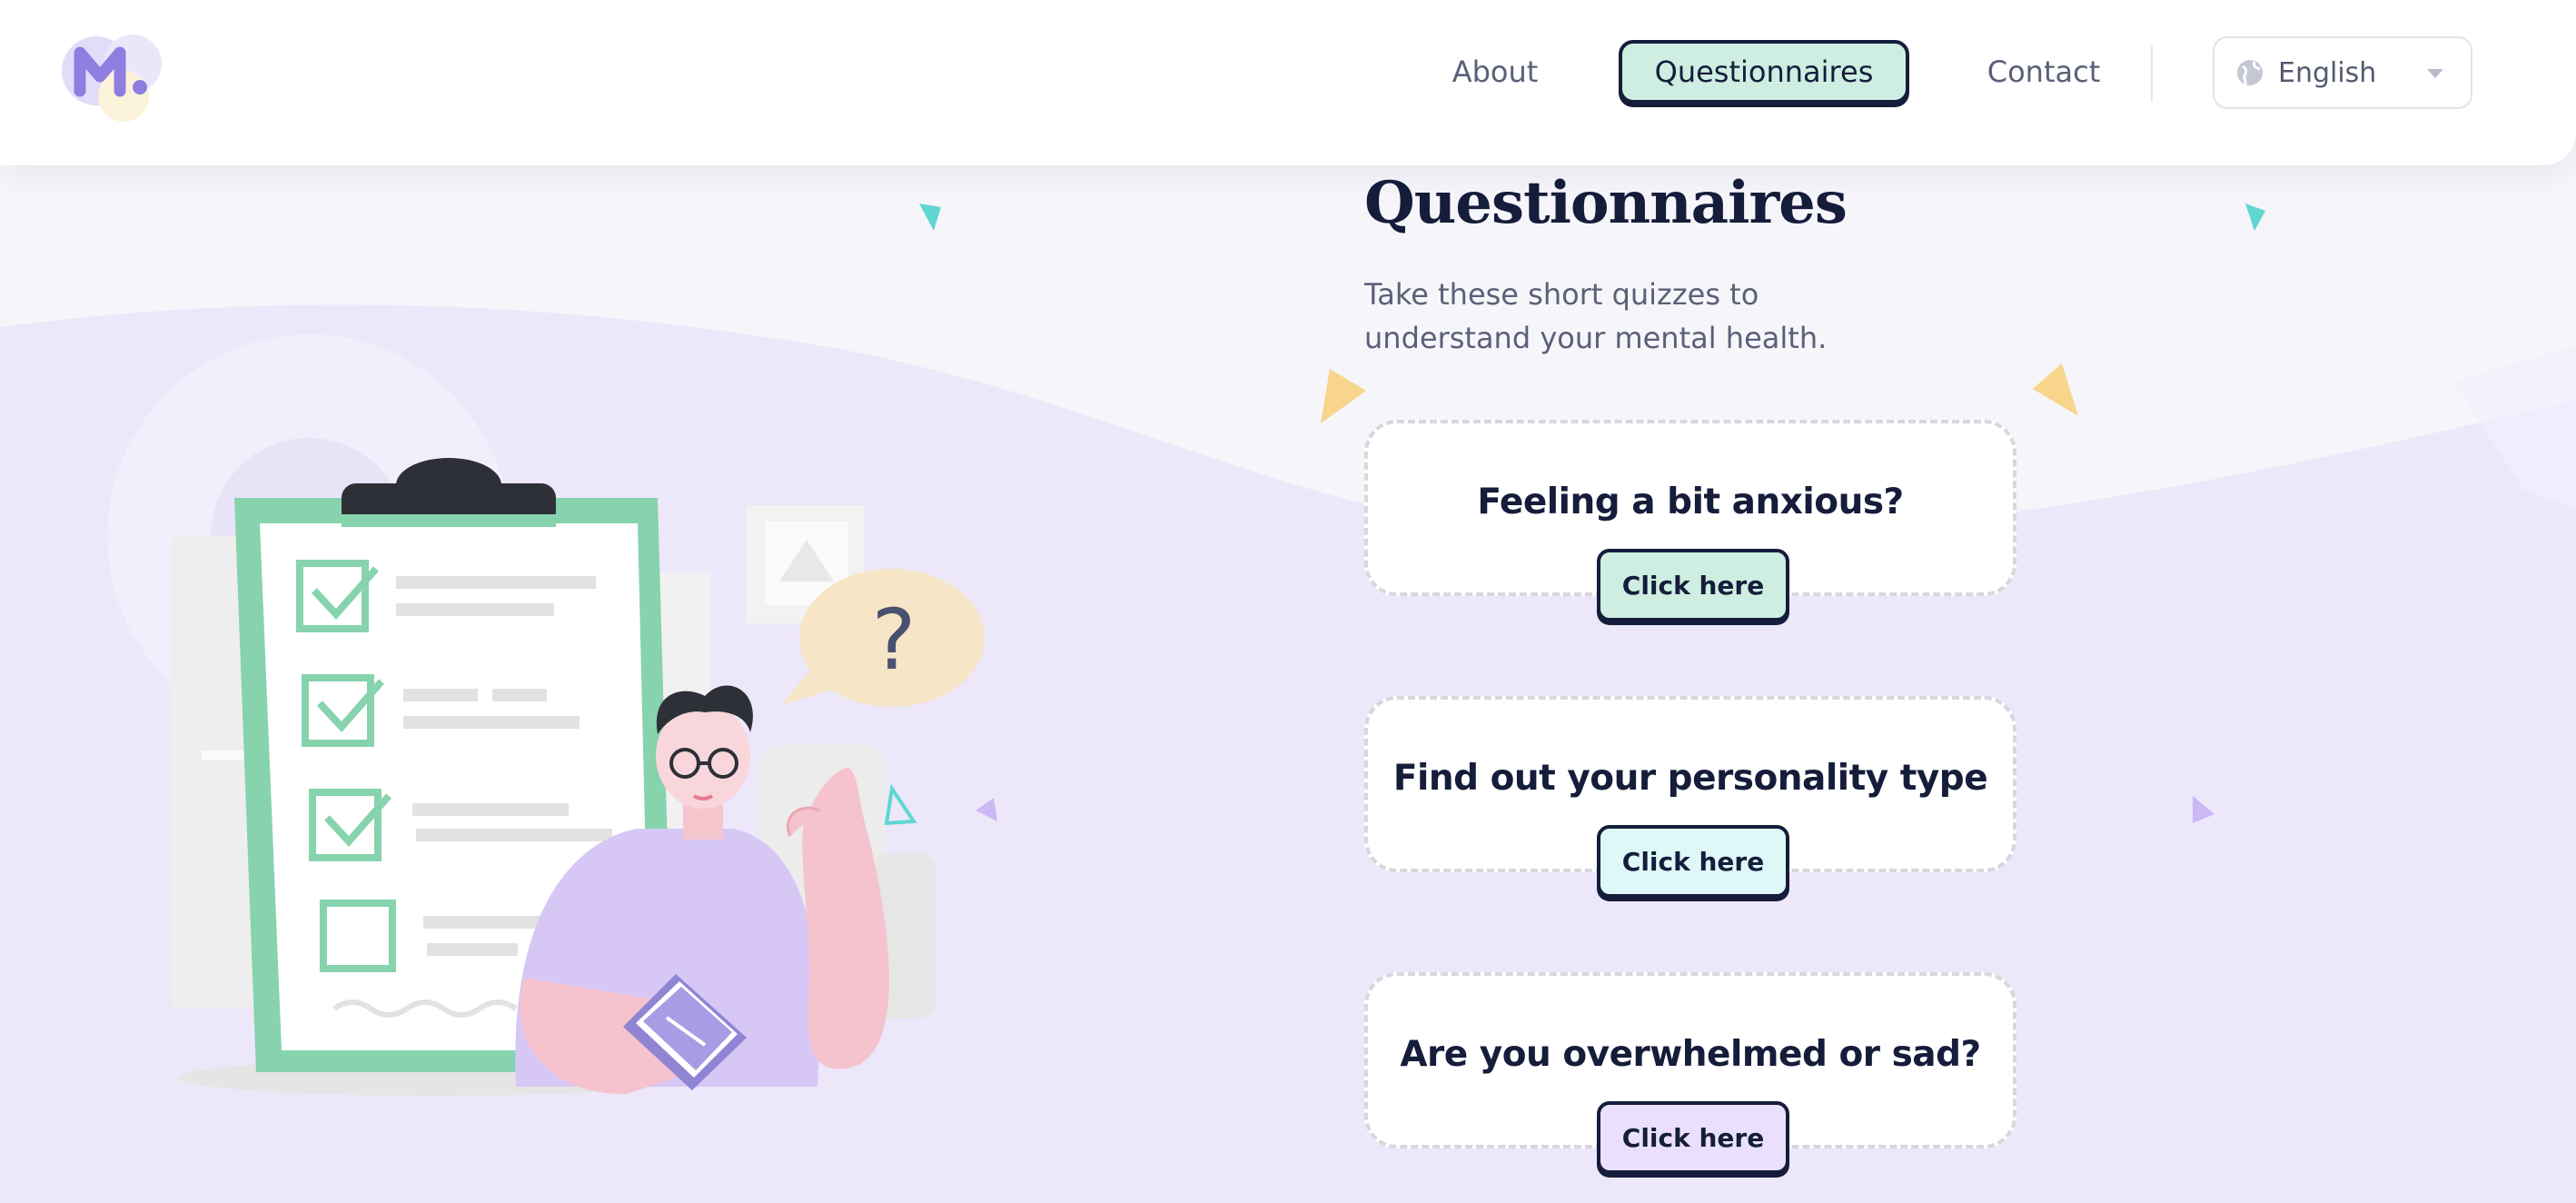 The width and height of the screenshot is (2576, 1203). I want to click on quiz-card-overwhelmed: Are you overwhelmed or sad? Click here, so click(1690, 1073).